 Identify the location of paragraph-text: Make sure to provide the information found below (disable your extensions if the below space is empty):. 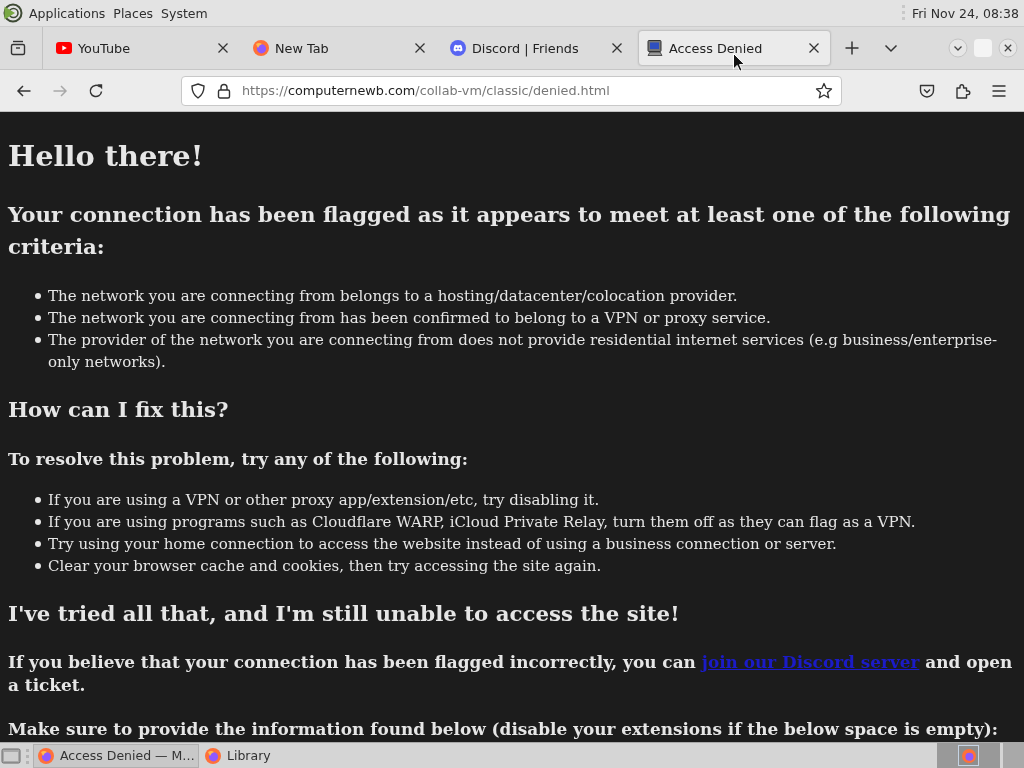
(503, 729).